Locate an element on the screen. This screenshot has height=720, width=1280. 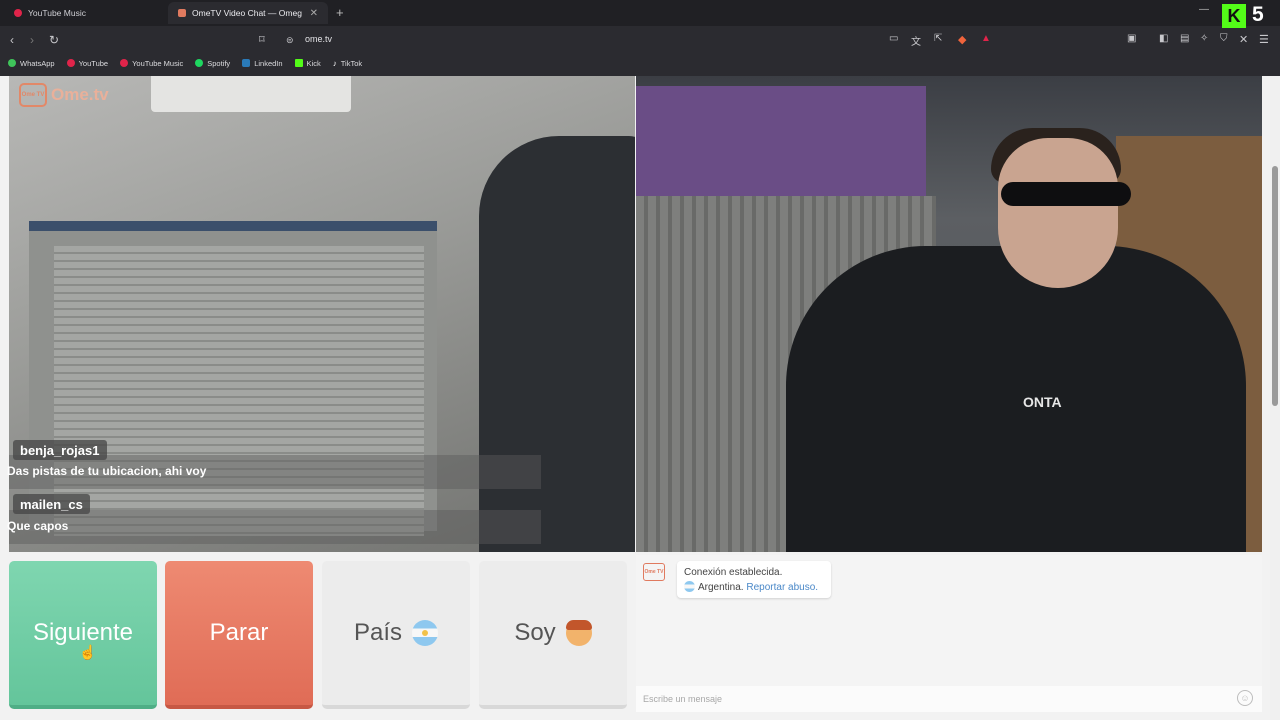
ometv-logo-icon: Ome TV is located at coordinates (33, 95).